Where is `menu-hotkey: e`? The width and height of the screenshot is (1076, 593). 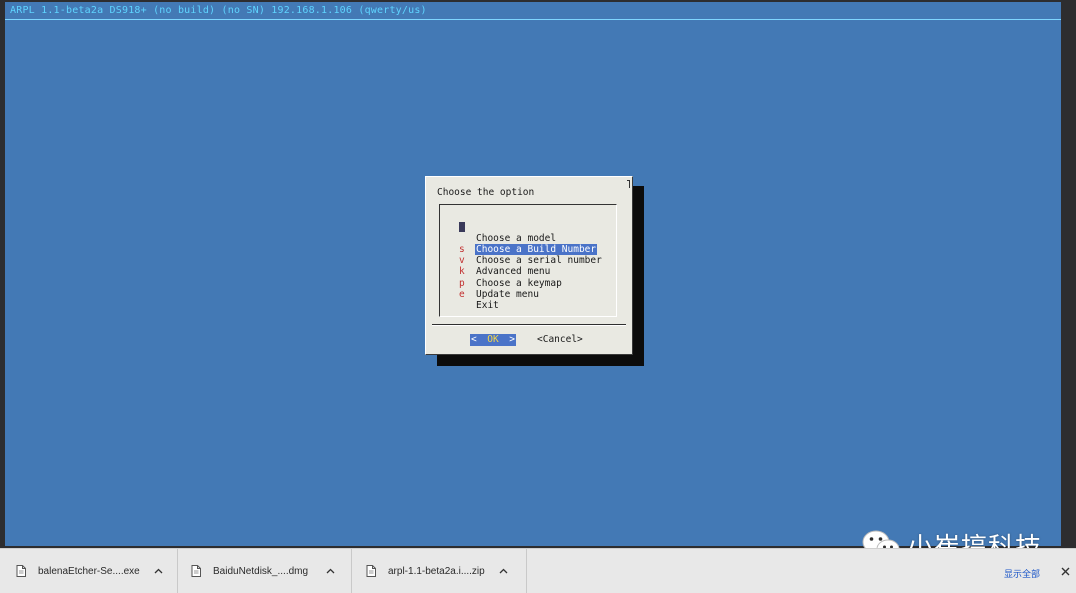 menu-hotkey: e is located at coordinates (462, 295).